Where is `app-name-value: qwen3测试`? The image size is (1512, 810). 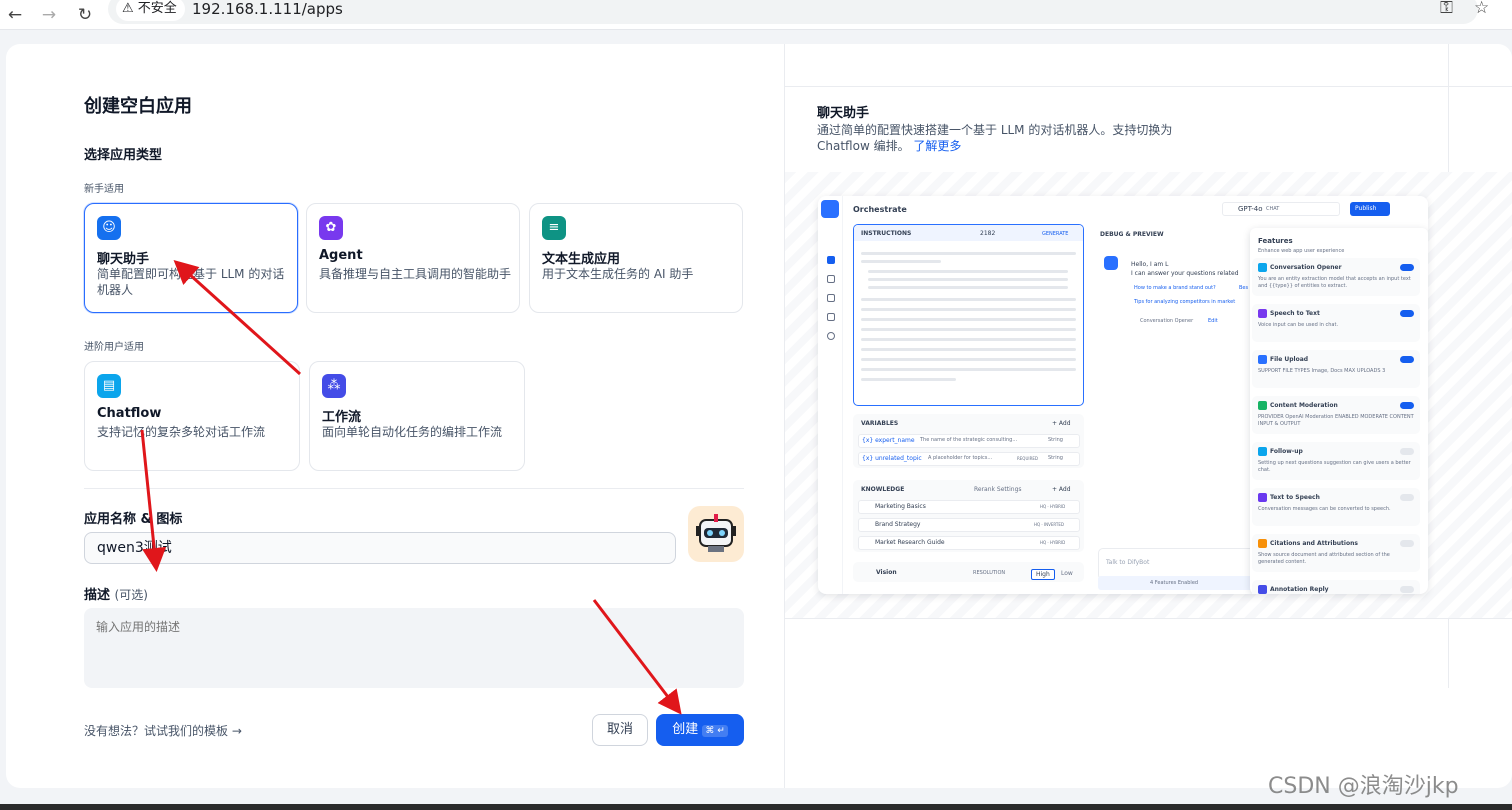 app-name-value: qwen3测试 is located at coordinates (134, 548).